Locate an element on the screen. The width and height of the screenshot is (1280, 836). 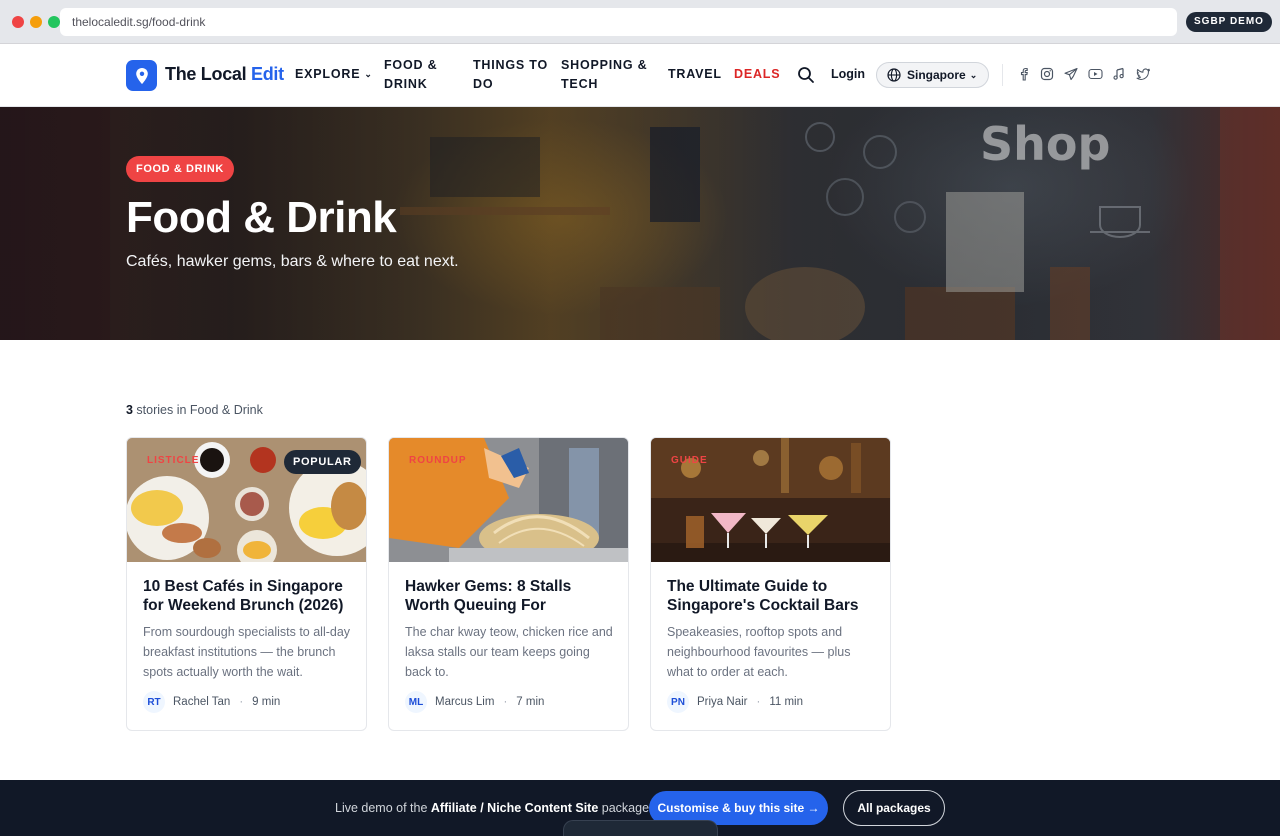
nav-shopping-tech: SHOPPING & TECH is located at coordinates (604, 75).